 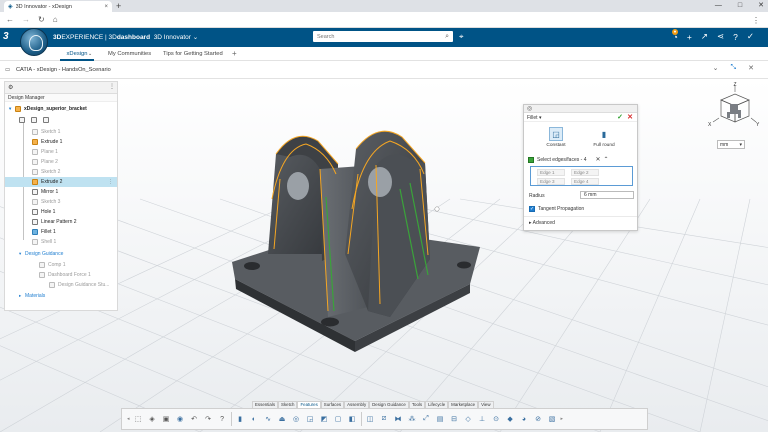 What do you see at coordinates (112, 86) in the screenshot?
I see `tree-menu-icon: ⋮` at bounding box center [112, 86].